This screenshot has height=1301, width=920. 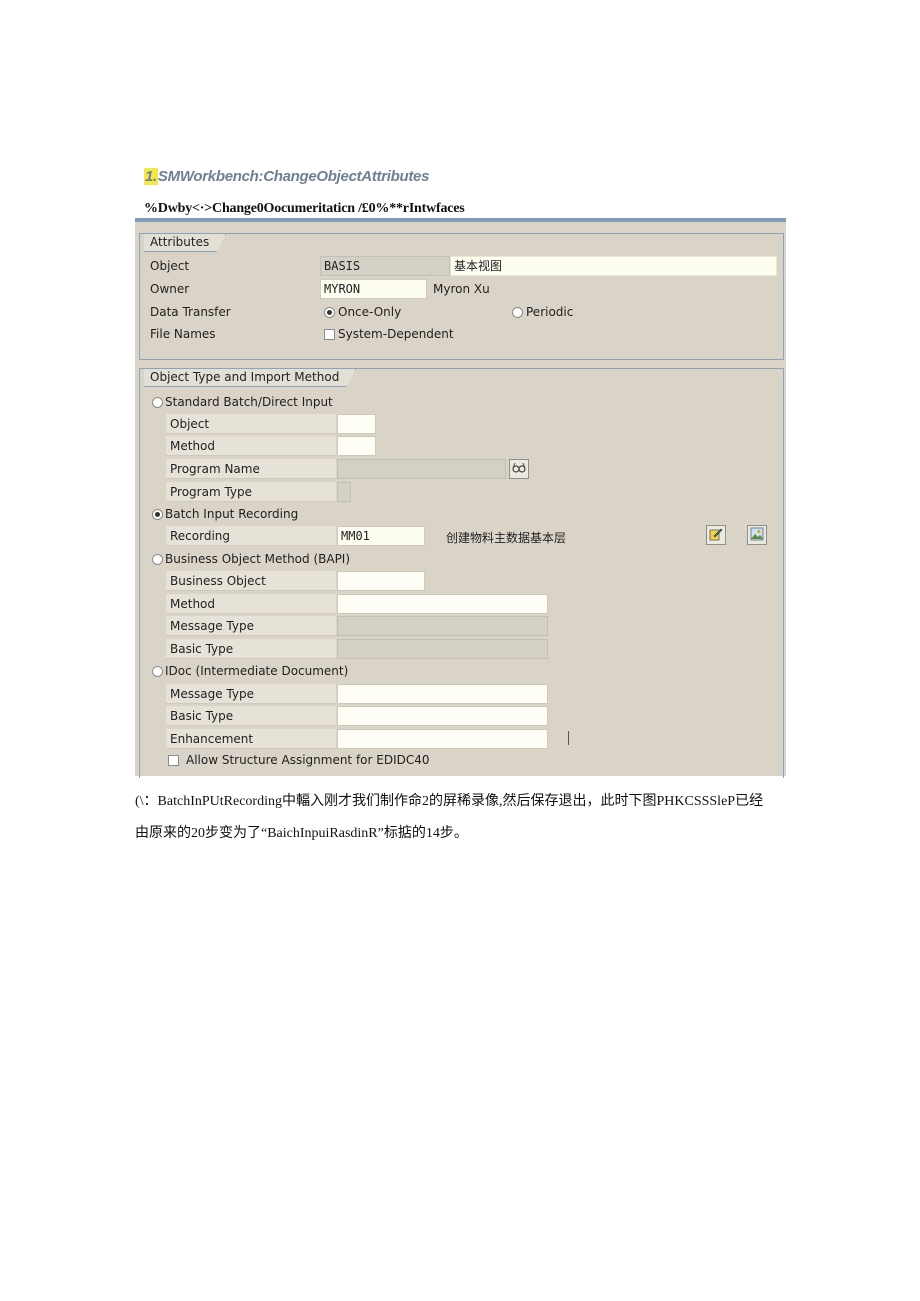 What do you see at coordinates (185, 243) in the screenshot?
I see `attributes-group-title: Attributes` at bounding box center [185, 243].